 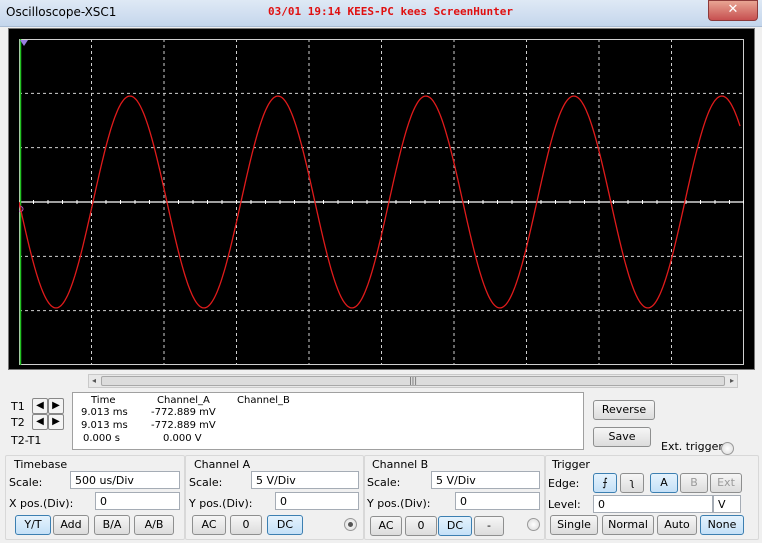 What do you see at coordinates (137, 501) in the screenshot?
I see `timebase-xpos-field: 0` at bounding box center [137, 501].